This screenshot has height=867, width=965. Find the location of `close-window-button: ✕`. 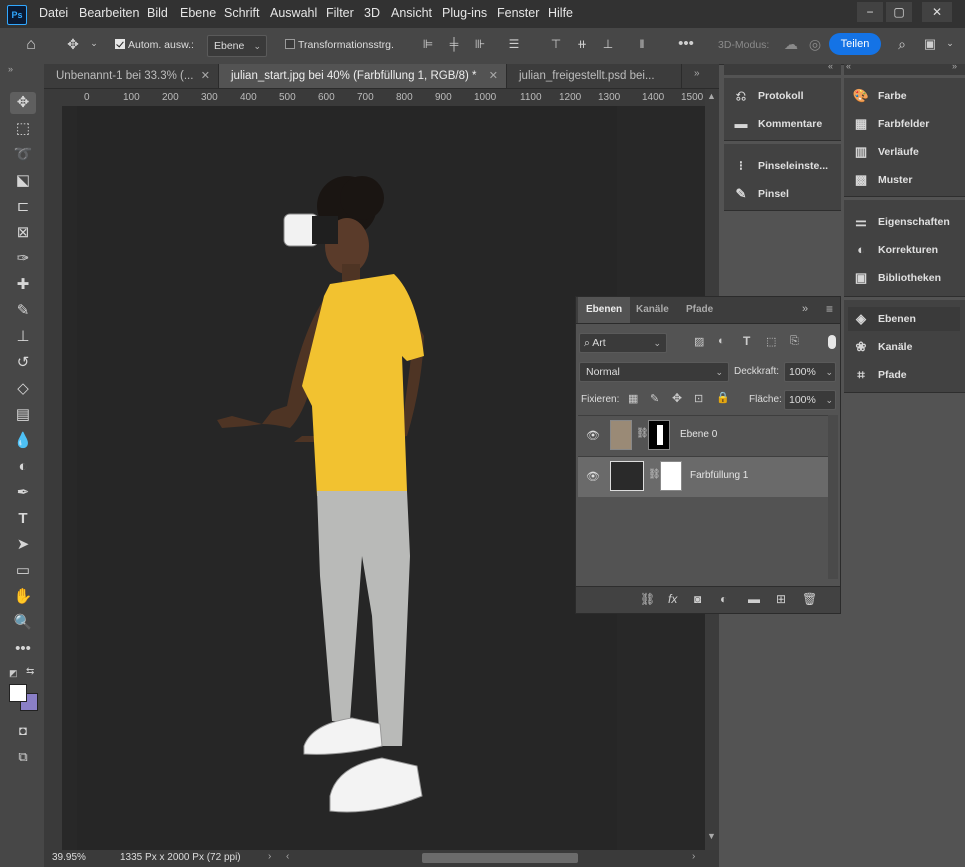

close-window-button: ✕ is located at coordinates (937, 12).